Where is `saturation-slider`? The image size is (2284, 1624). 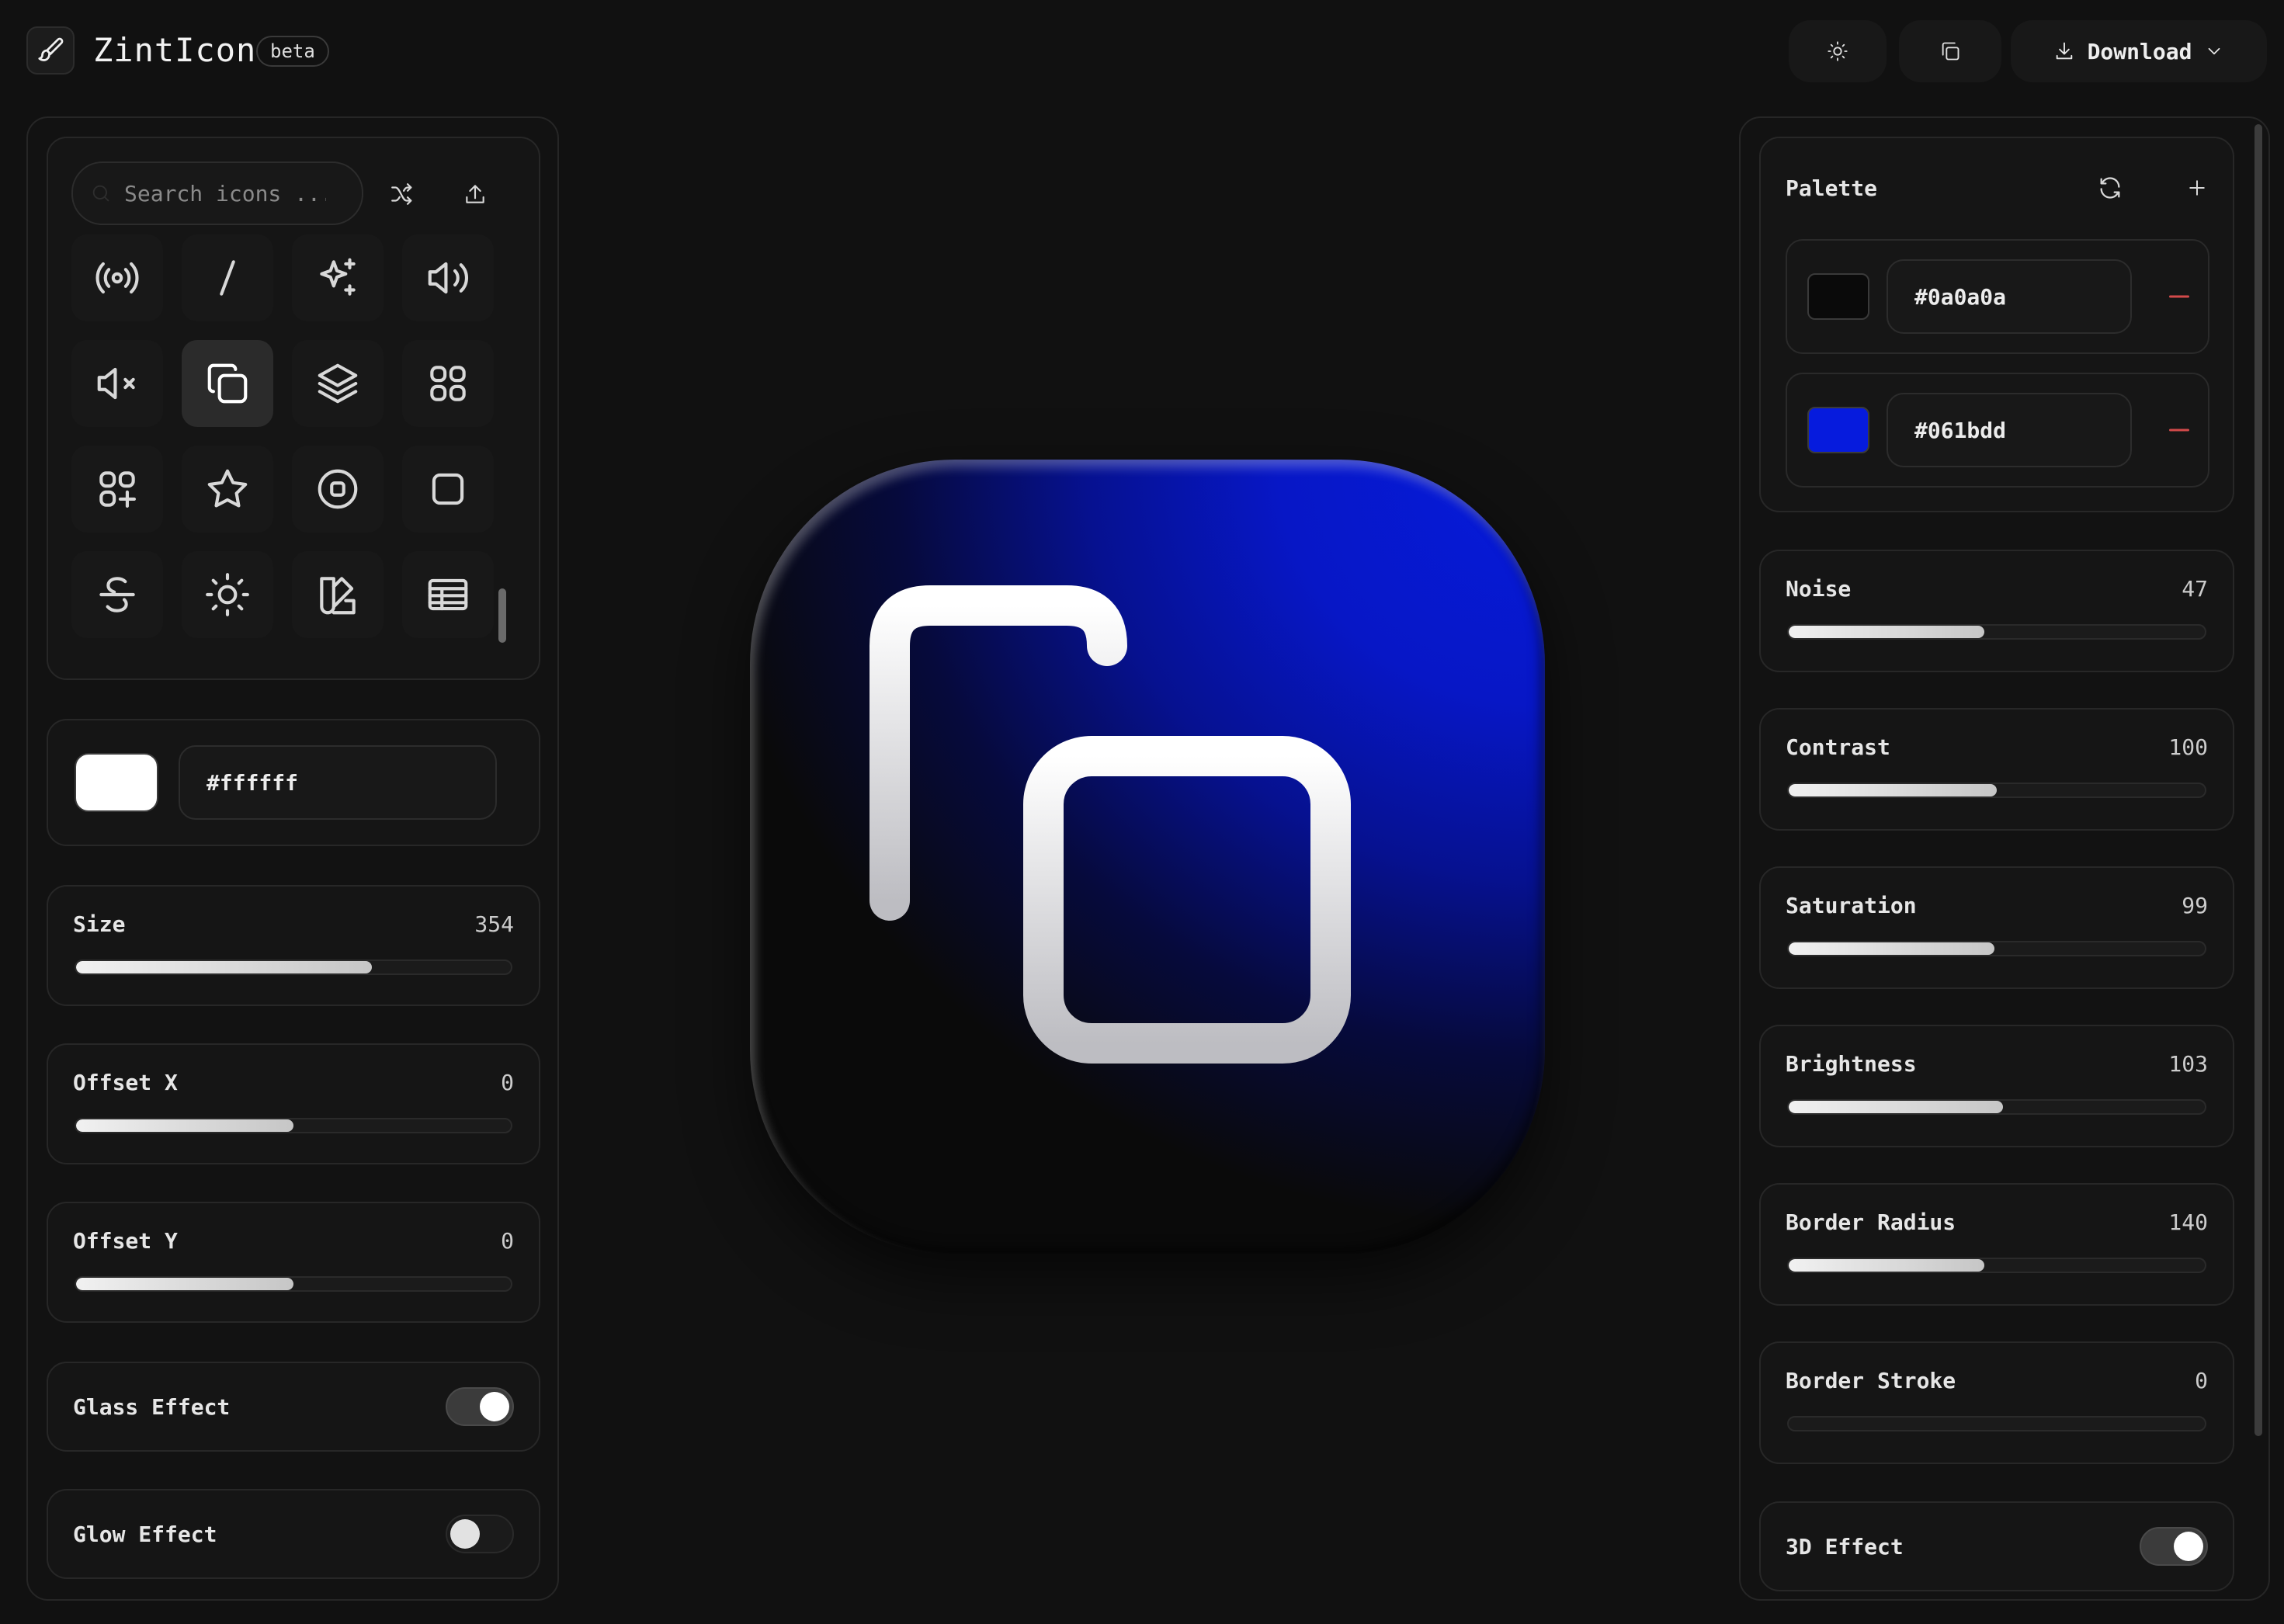
saturation-slider is located at coordinates (1996, 948).